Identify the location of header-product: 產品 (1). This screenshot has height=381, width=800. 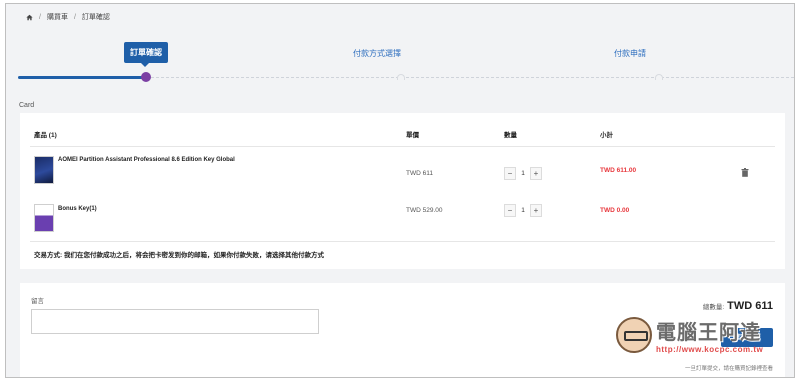
(45, 135).